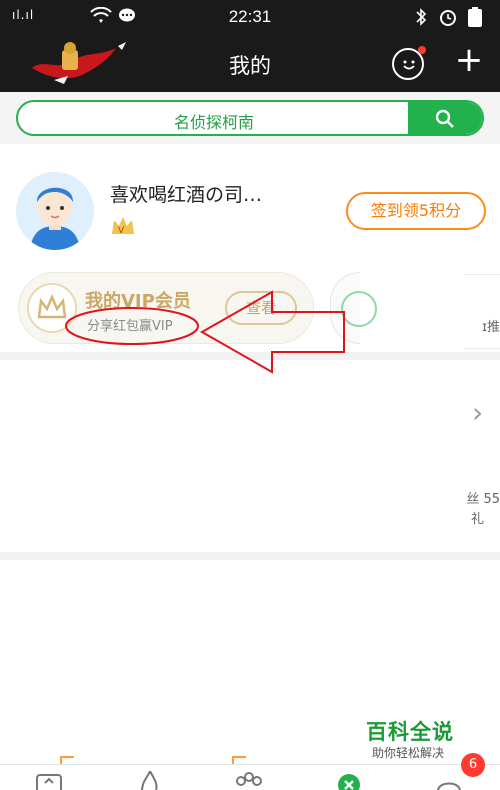  What do you see at coordinates (408, 753) in the screenshot?
I see `watermark-subtitle: 助你轻松解决` at bounding box center [408, 753].